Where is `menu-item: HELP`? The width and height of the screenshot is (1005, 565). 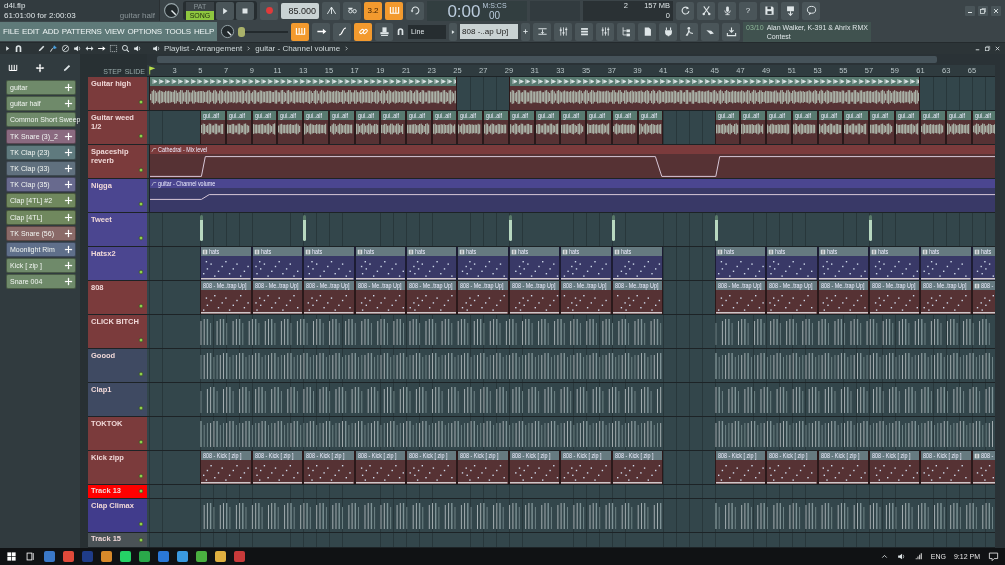
menu-item: HELP is located at coordinates (204, 31).